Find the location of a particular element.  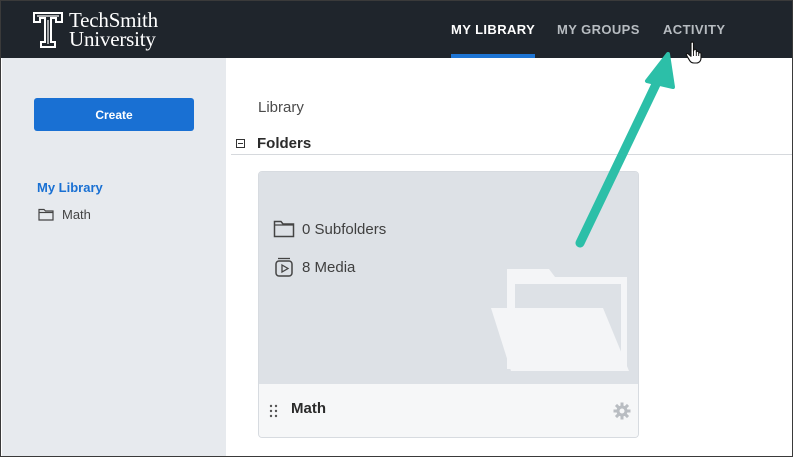

nav-tab-my-groups: MY GROUPS is located at coordinates (598, 29).